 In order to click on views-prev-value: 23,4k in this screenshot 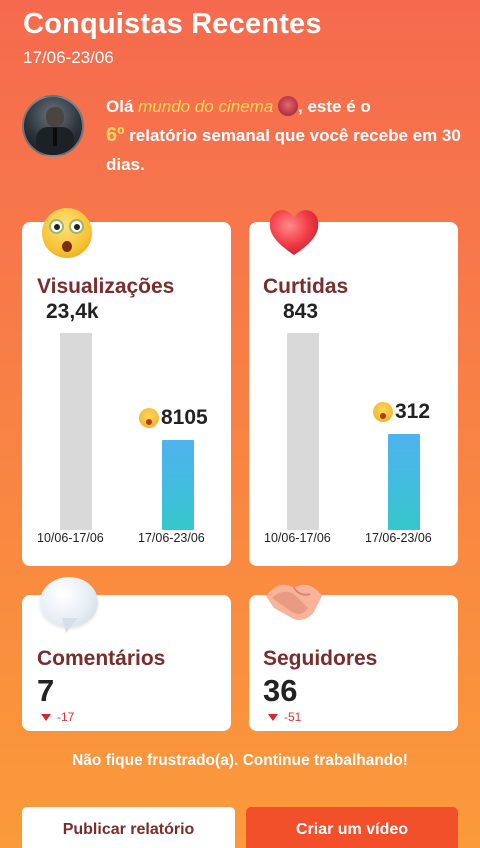, I will do `click(72, 311)`.